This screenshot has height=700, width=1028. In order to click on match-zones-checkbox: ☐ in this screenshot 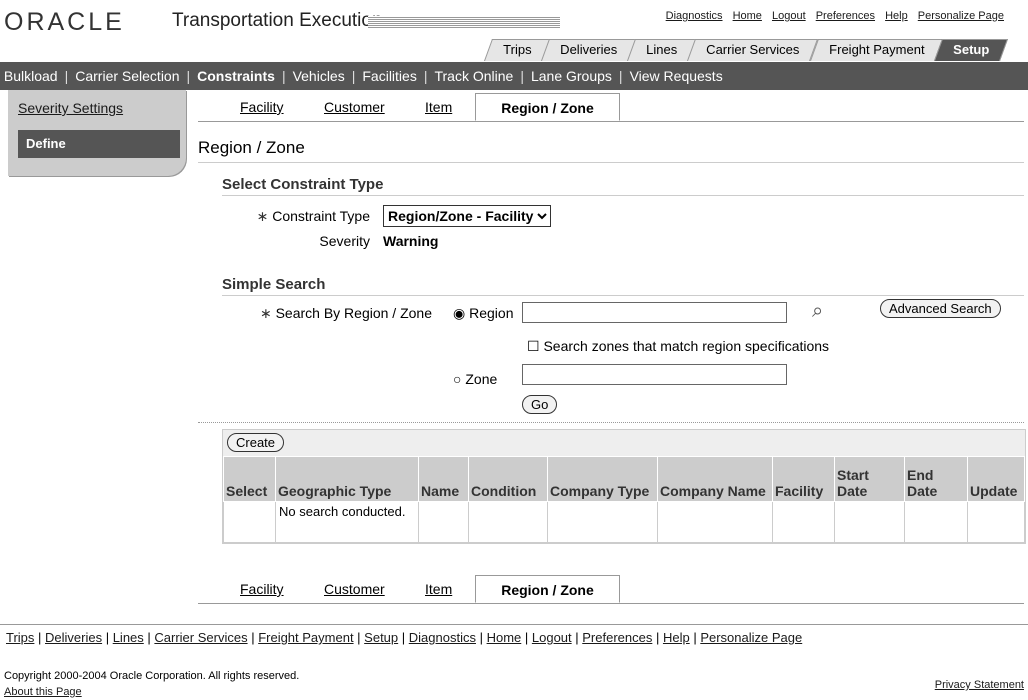, I will do `click(533, 346)`.